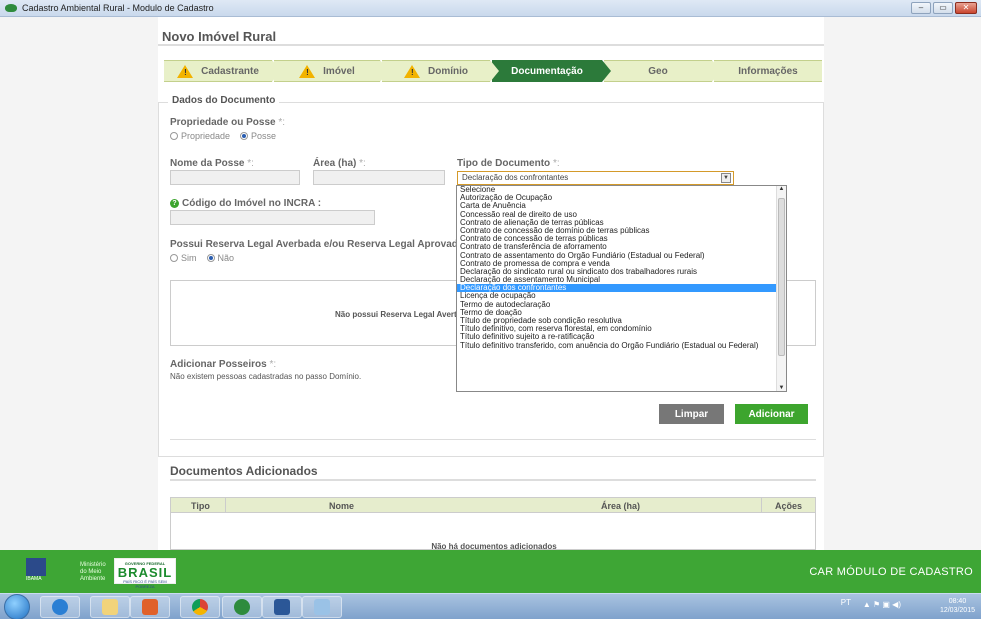  What do you see at coordinates (17, 606) in the screenshot?
I see `start-button` at bounding box center [17, 606].